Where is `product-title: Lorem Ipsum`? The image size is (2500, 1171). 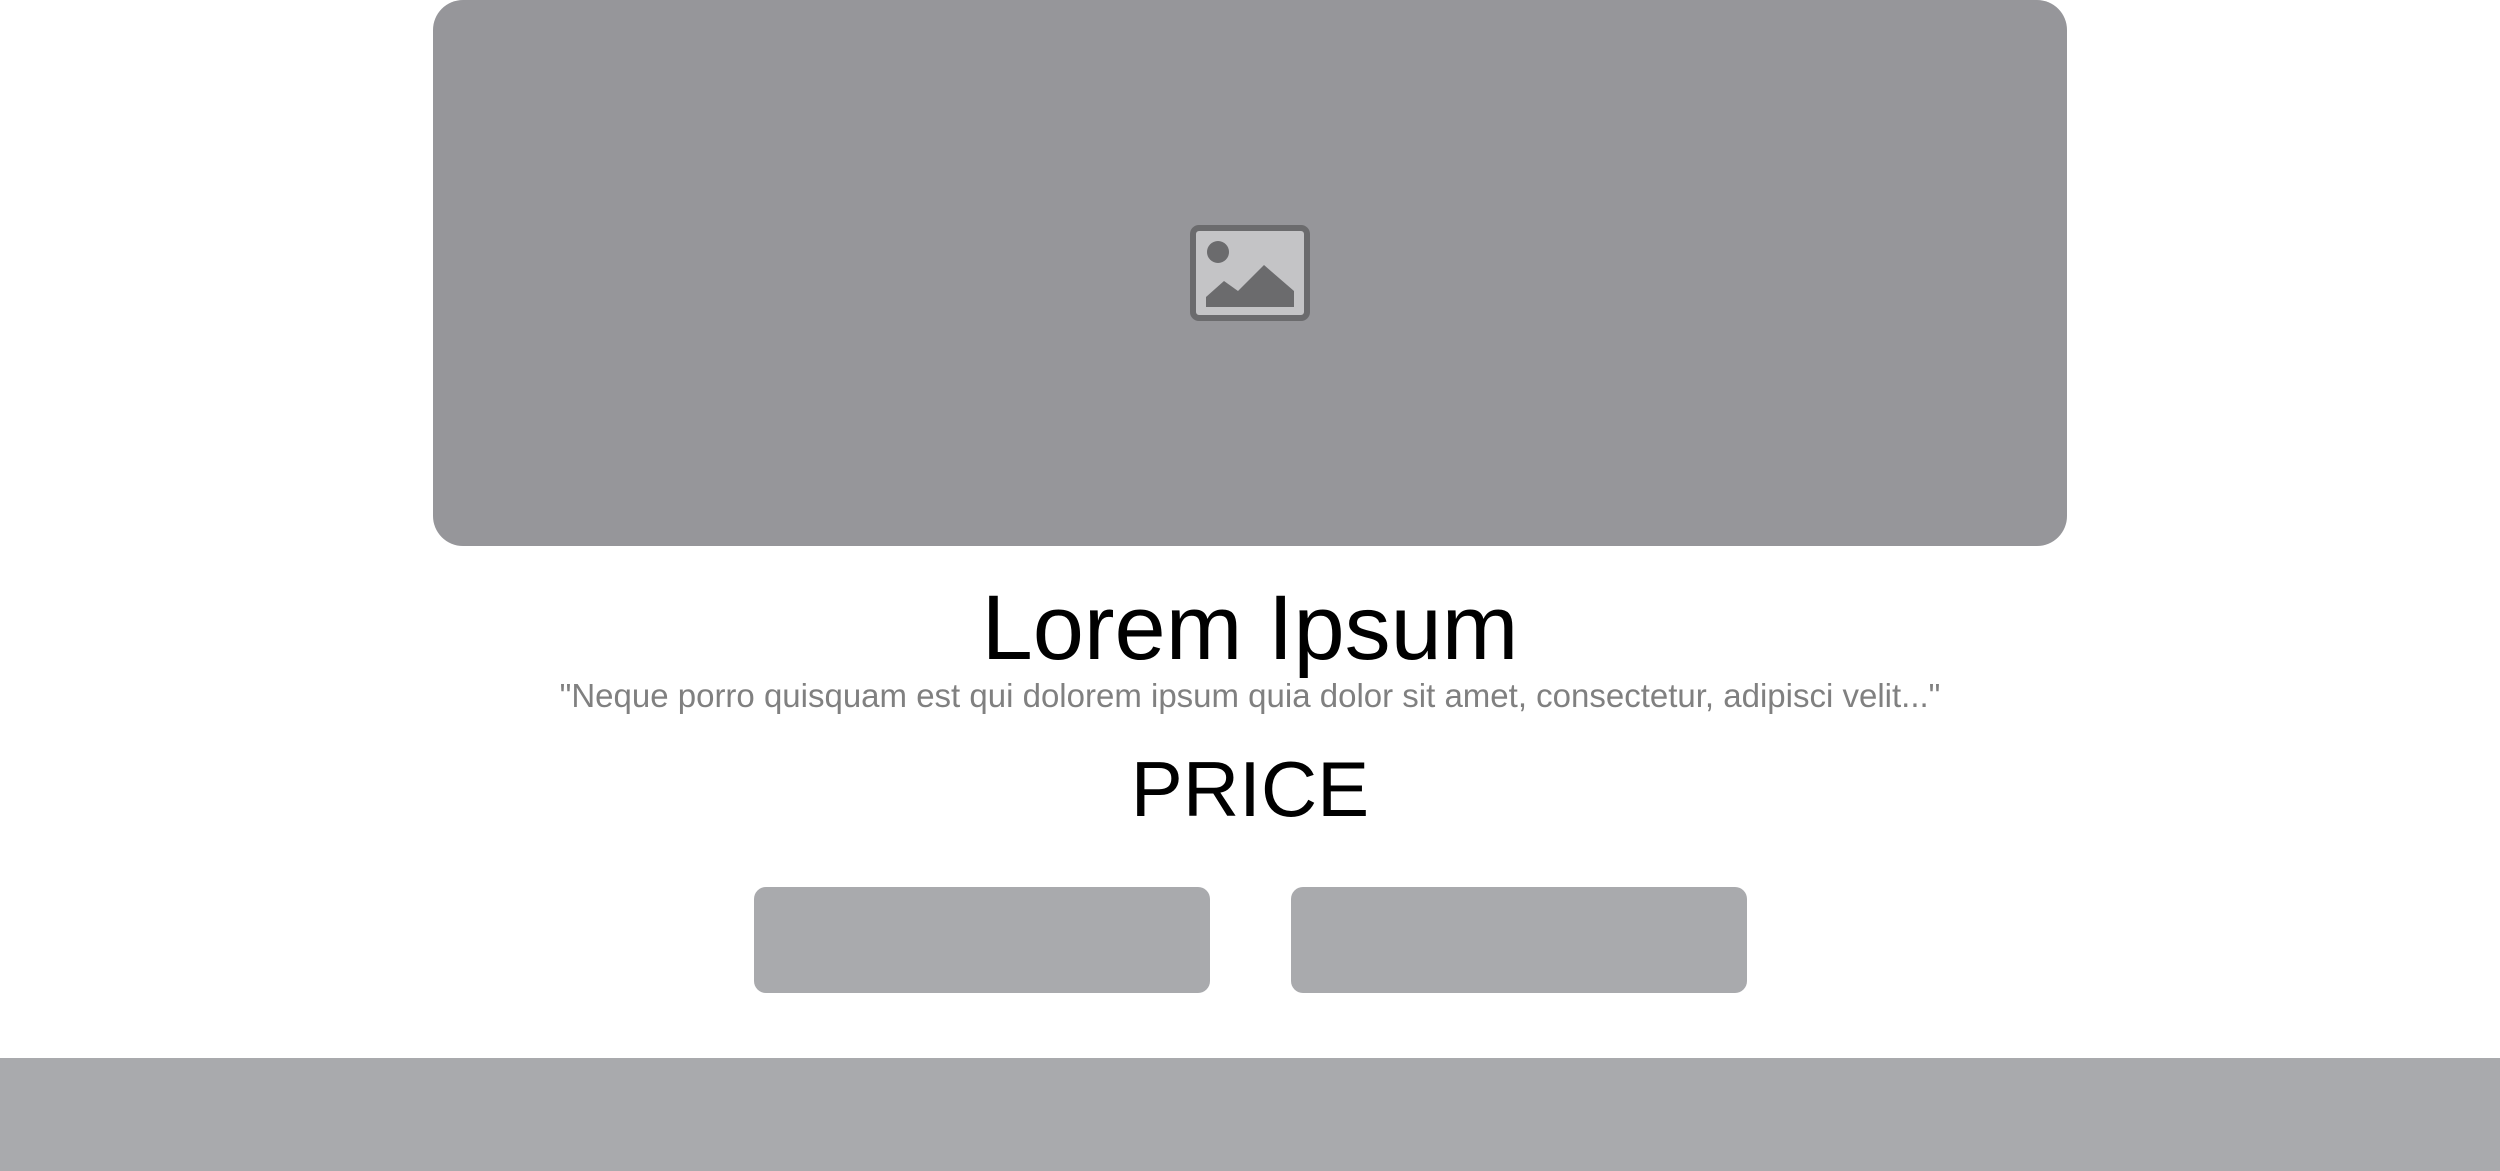
product-title: Lorem Ipsum is located at coordinates (1250, 628).